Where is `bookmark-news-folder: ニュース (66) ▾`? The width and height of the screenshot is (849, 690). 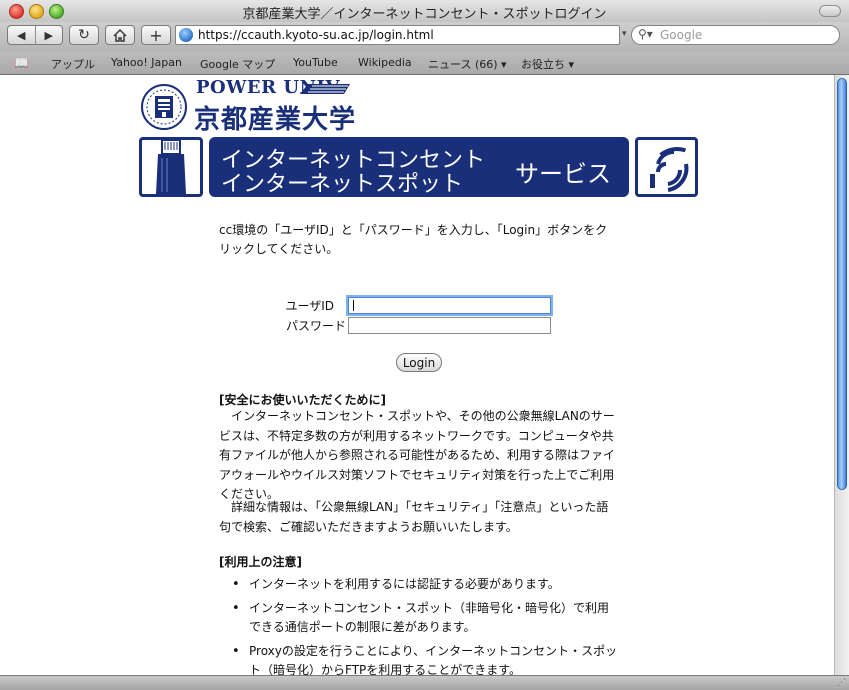 bookmark-news-folder: ニュース (66) ▾ is located at coordinates (467, 64).